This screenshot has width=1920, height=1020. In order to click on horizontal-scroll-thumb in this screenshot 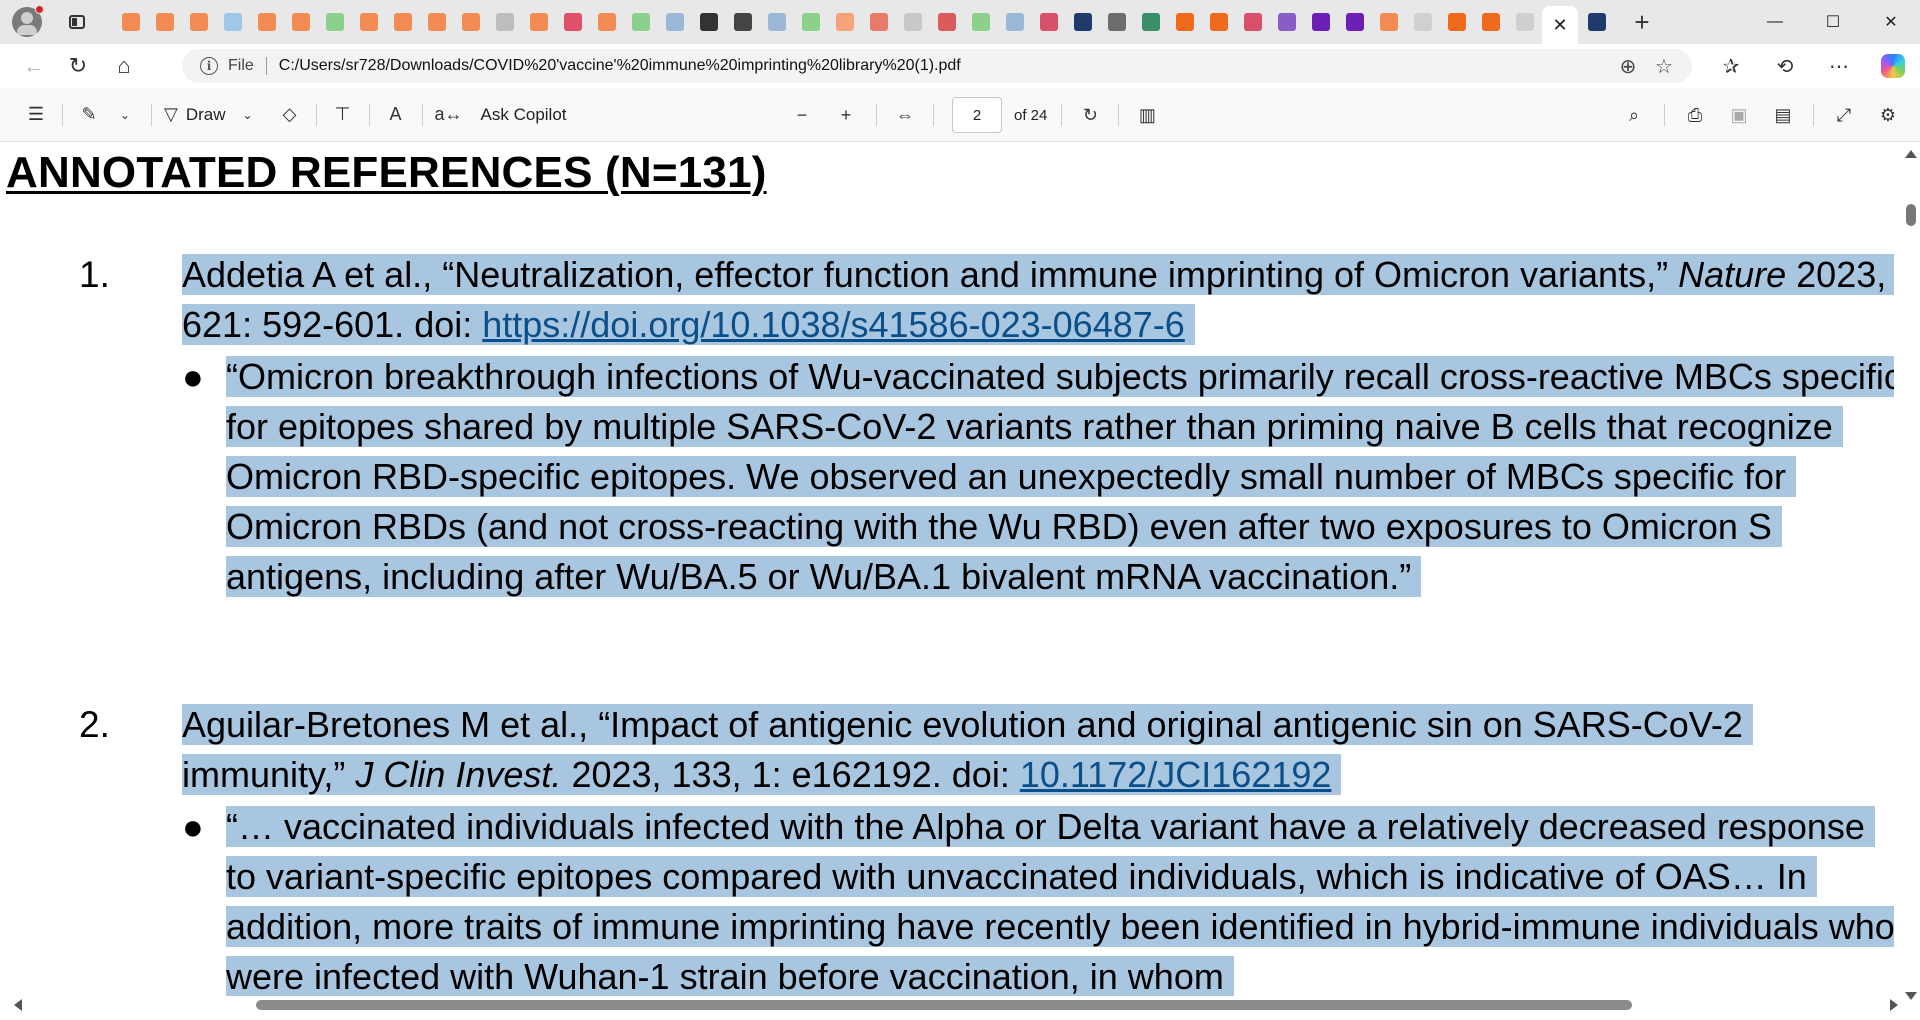, I will do `click(944, 1005)`.